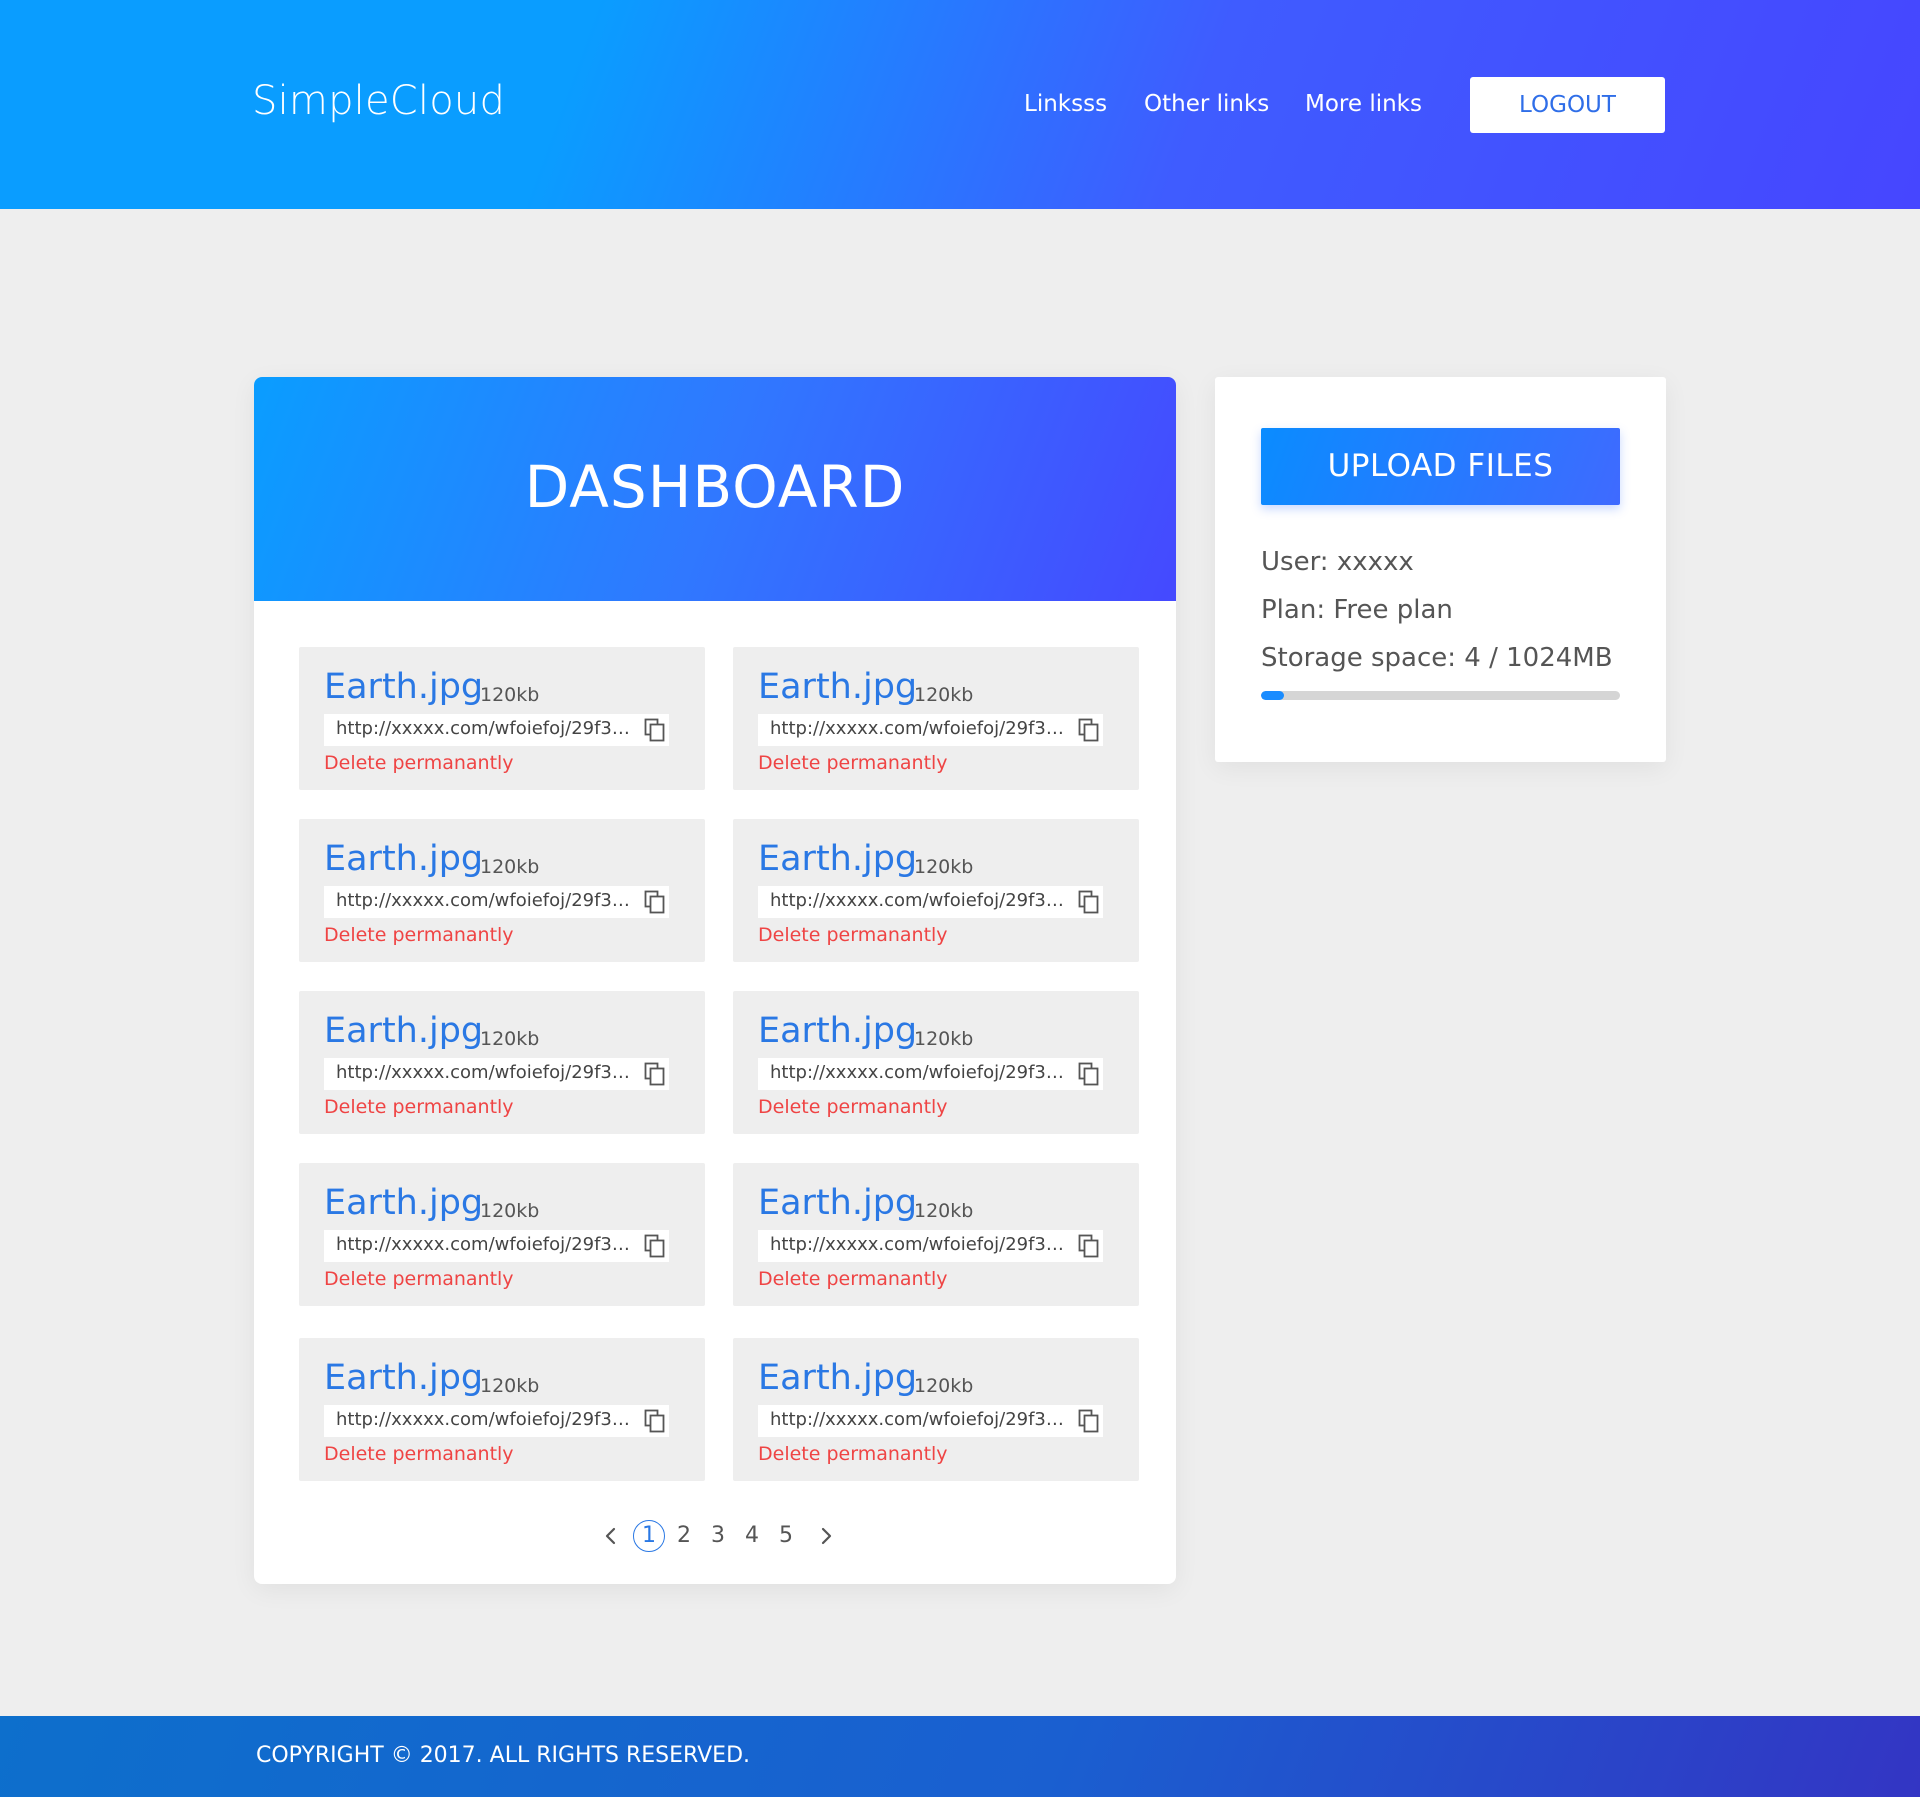 The width and height of the screenshot is (1920, 1797). I want to click on pagination: 1 2 3 4 5, so click(715, 1540).